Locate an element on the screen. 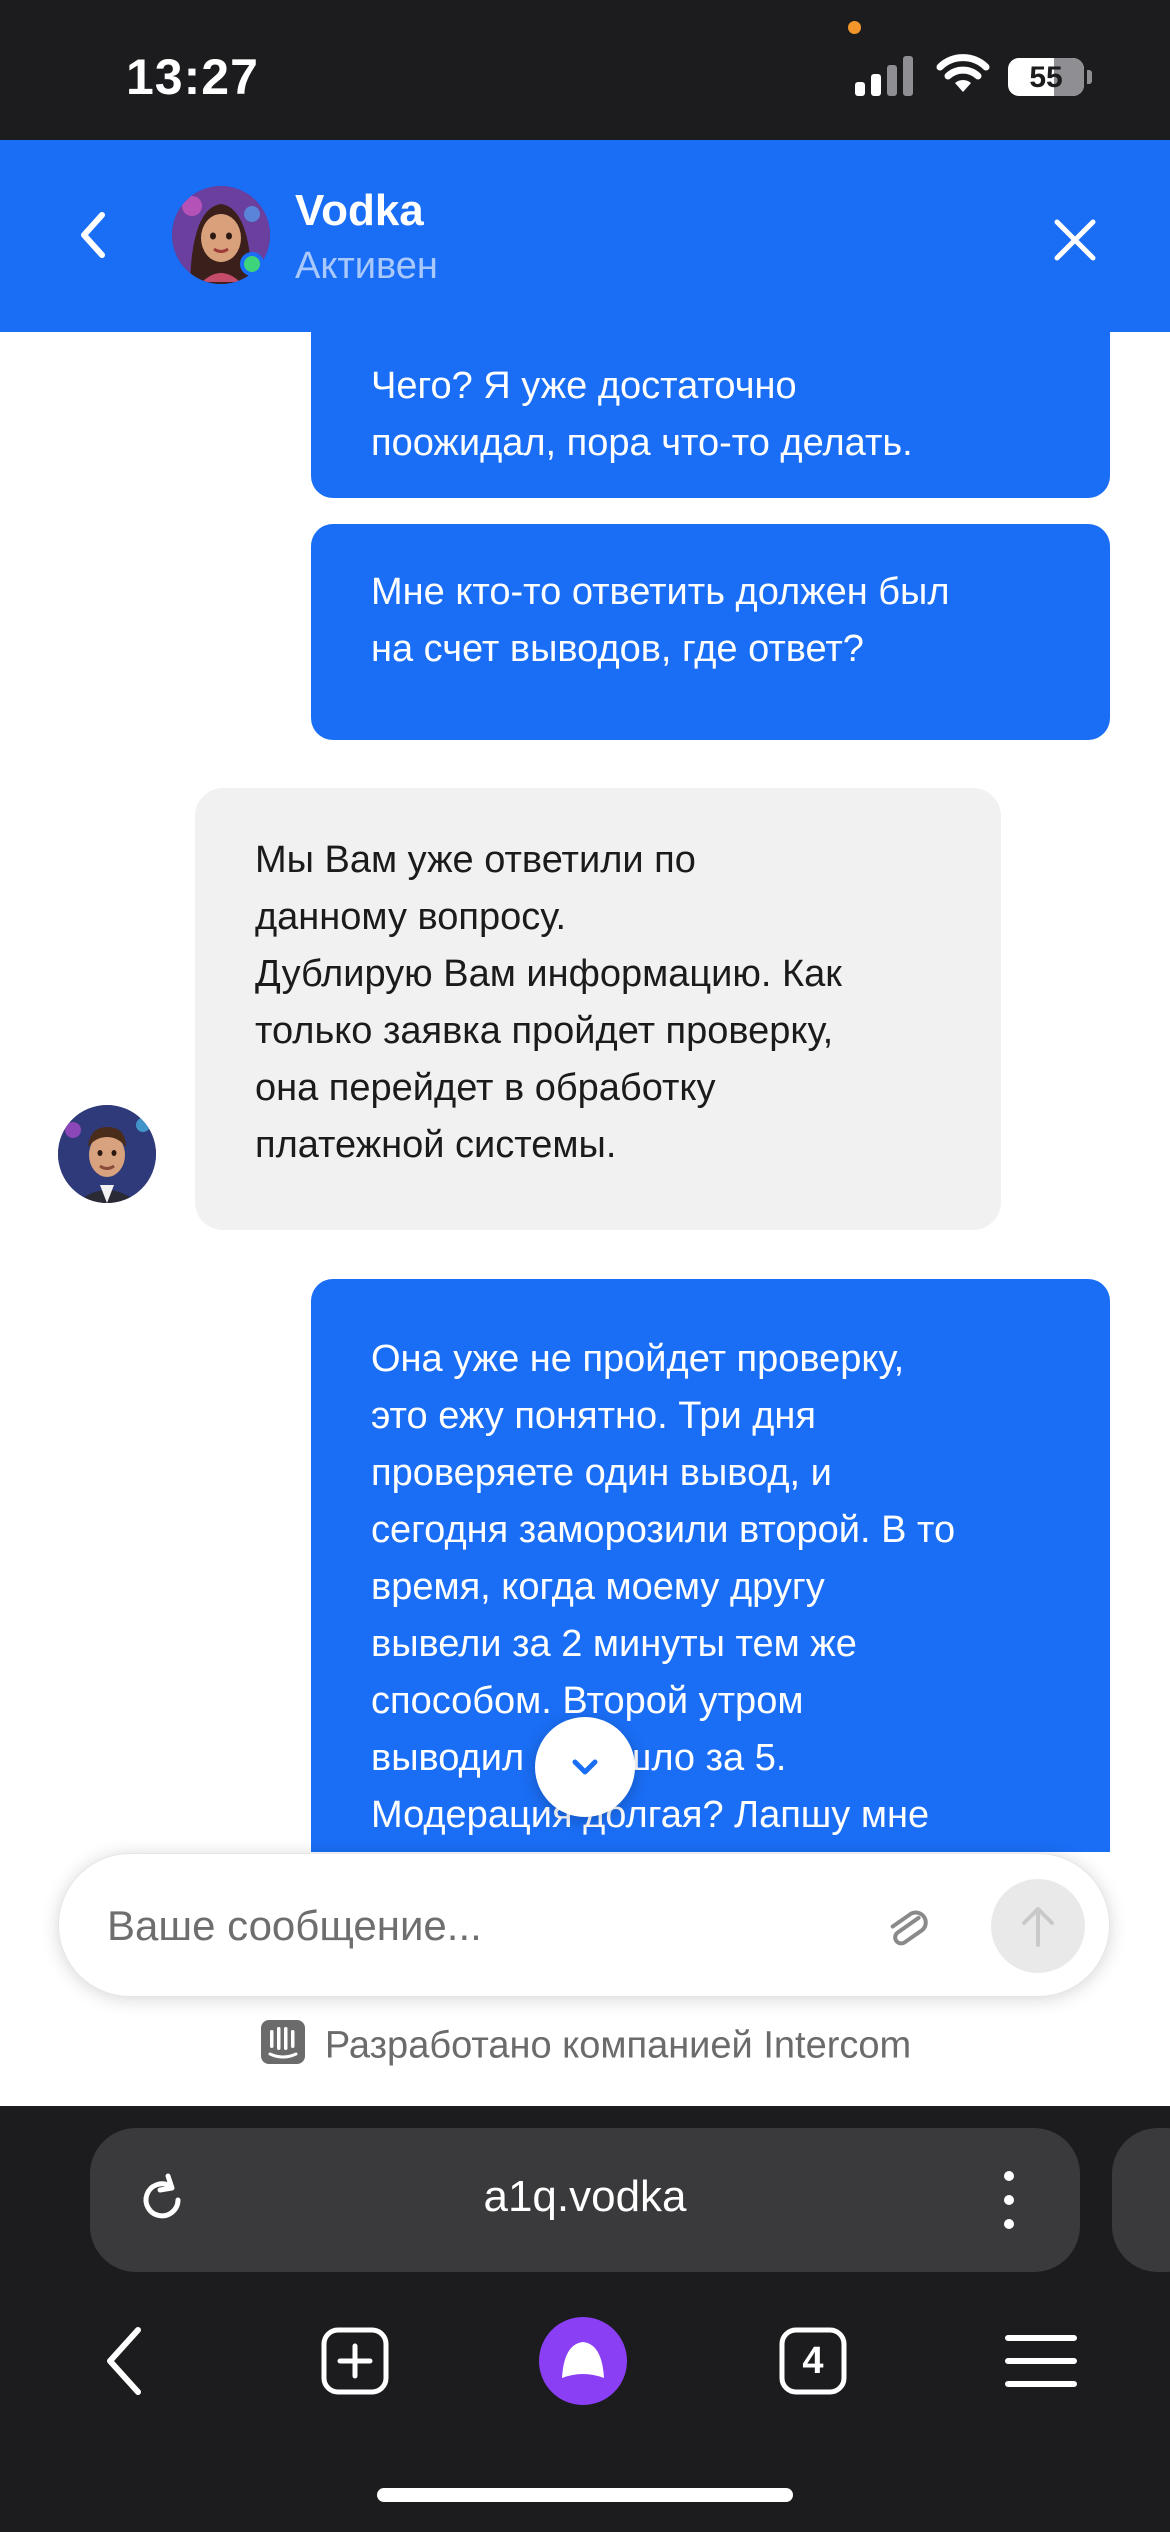 Image resolution: width=1170 pixels, height=2532 pixels. chevron-down-icon is located at coordinates (585, 1767).